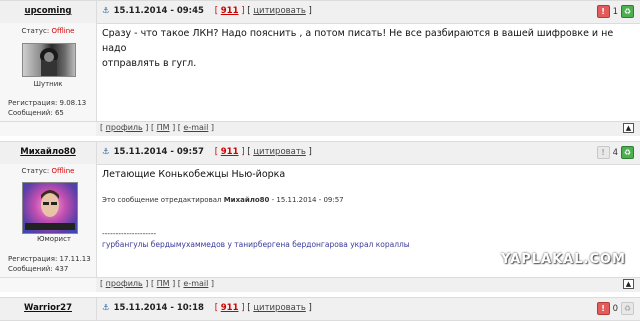  Describe the element at coordinates (48, 308) in the screenshot. I see `username-link: Warrior27` at that location.